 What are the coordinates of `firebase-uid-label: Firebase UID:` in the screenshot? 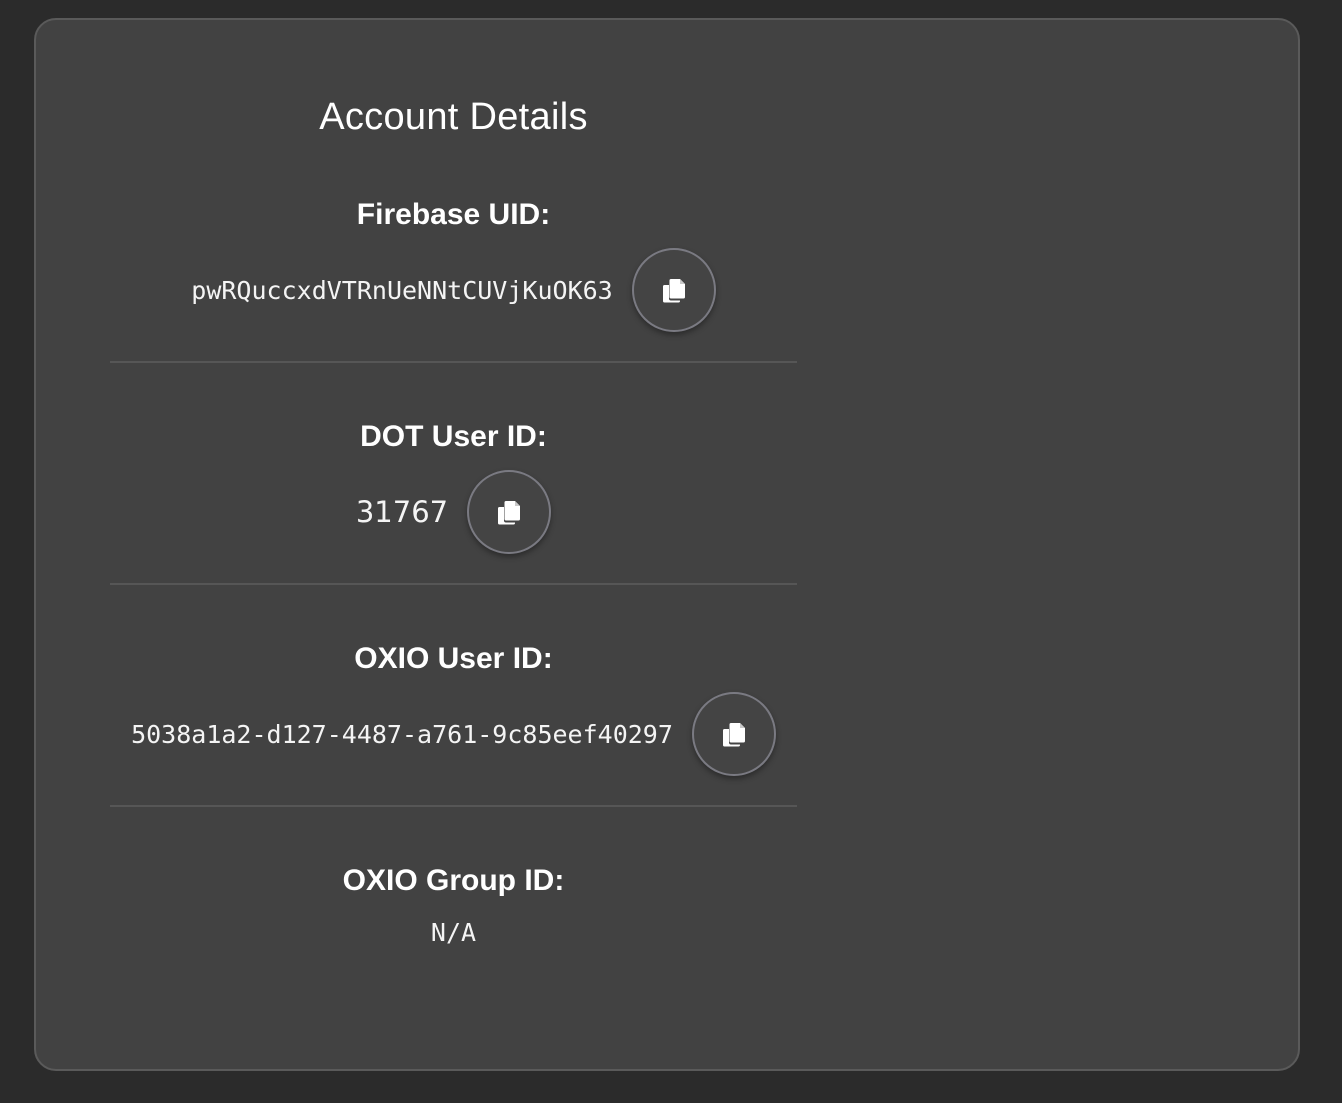 It's located at (453, 214).